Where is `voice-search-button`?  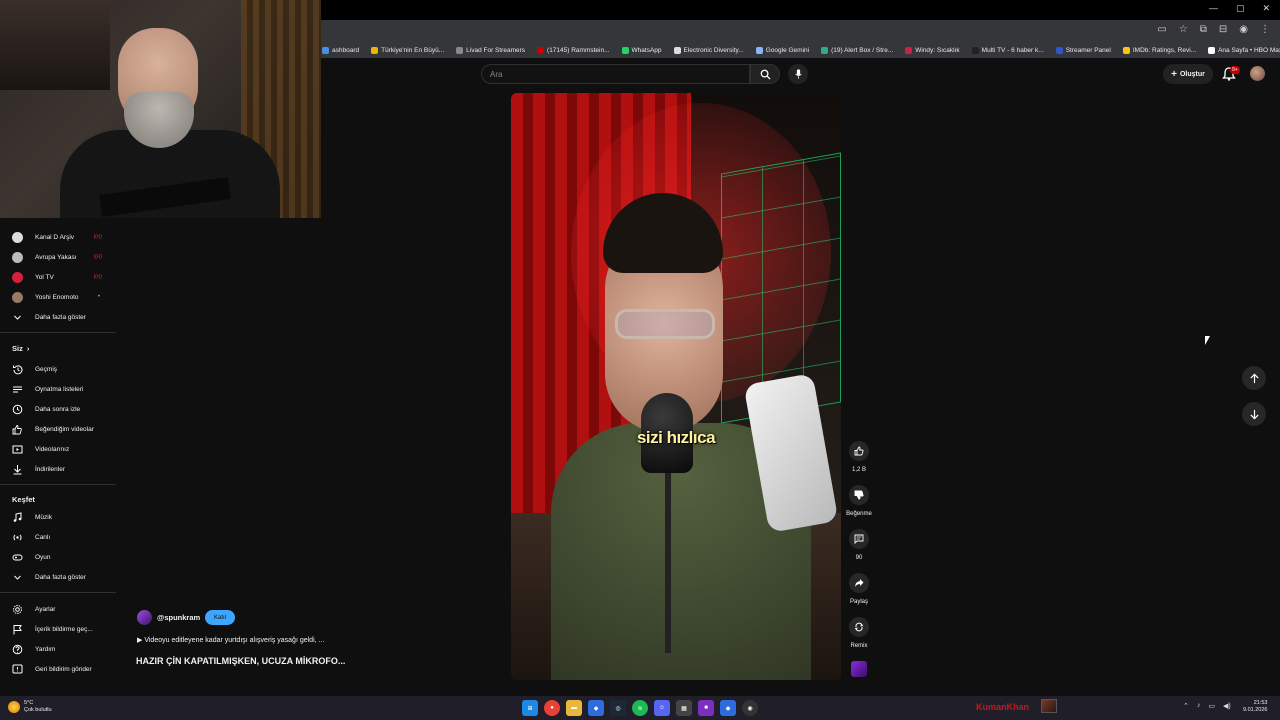 voice-search-button is located at coordinates (798, 74).